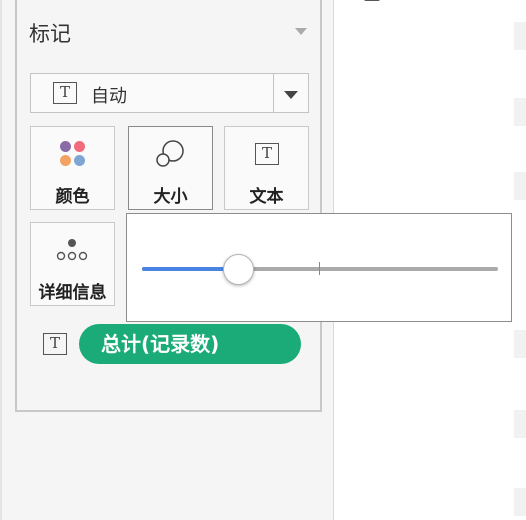  Describe the element at coordinates (169, 93) in the screenshot. I see `mark-type-dropdown: T 自动` at that location.